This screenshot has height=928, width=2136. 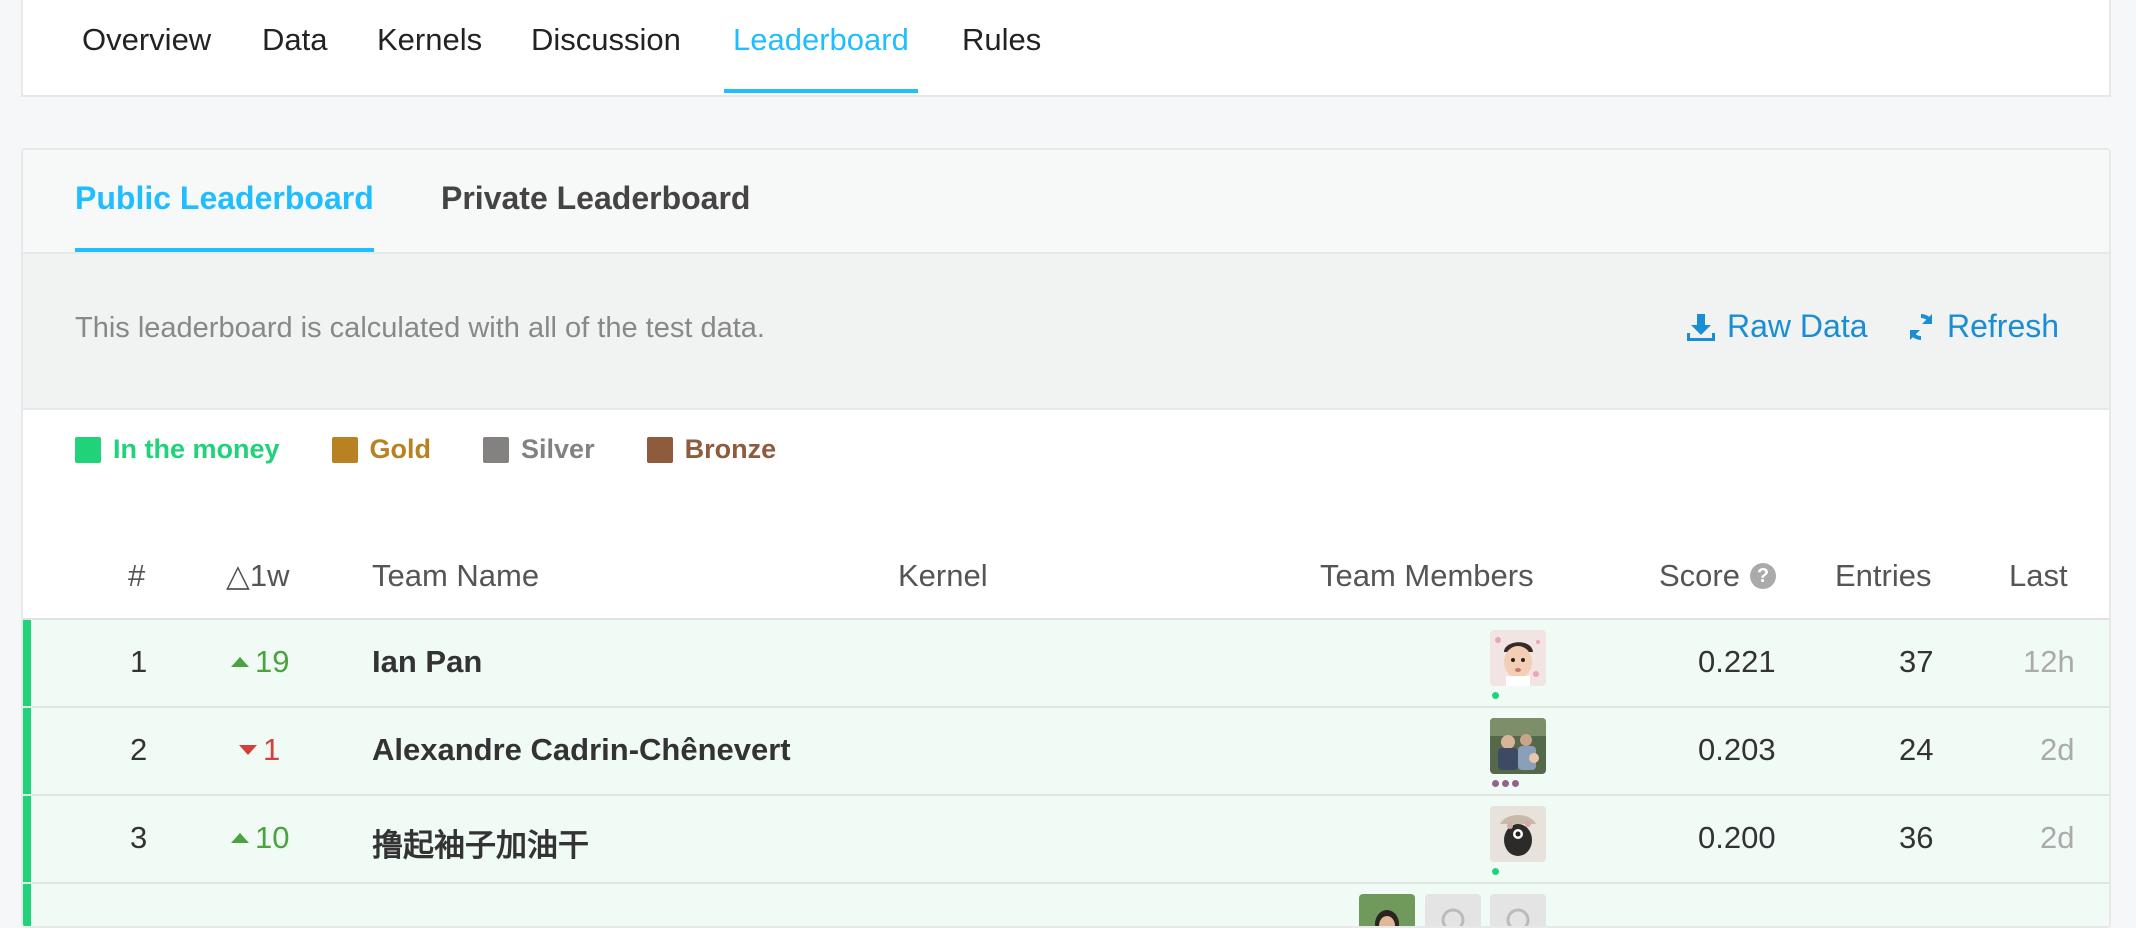 I want to click on tab-rules: Rules, so click(x=1001, y=46).